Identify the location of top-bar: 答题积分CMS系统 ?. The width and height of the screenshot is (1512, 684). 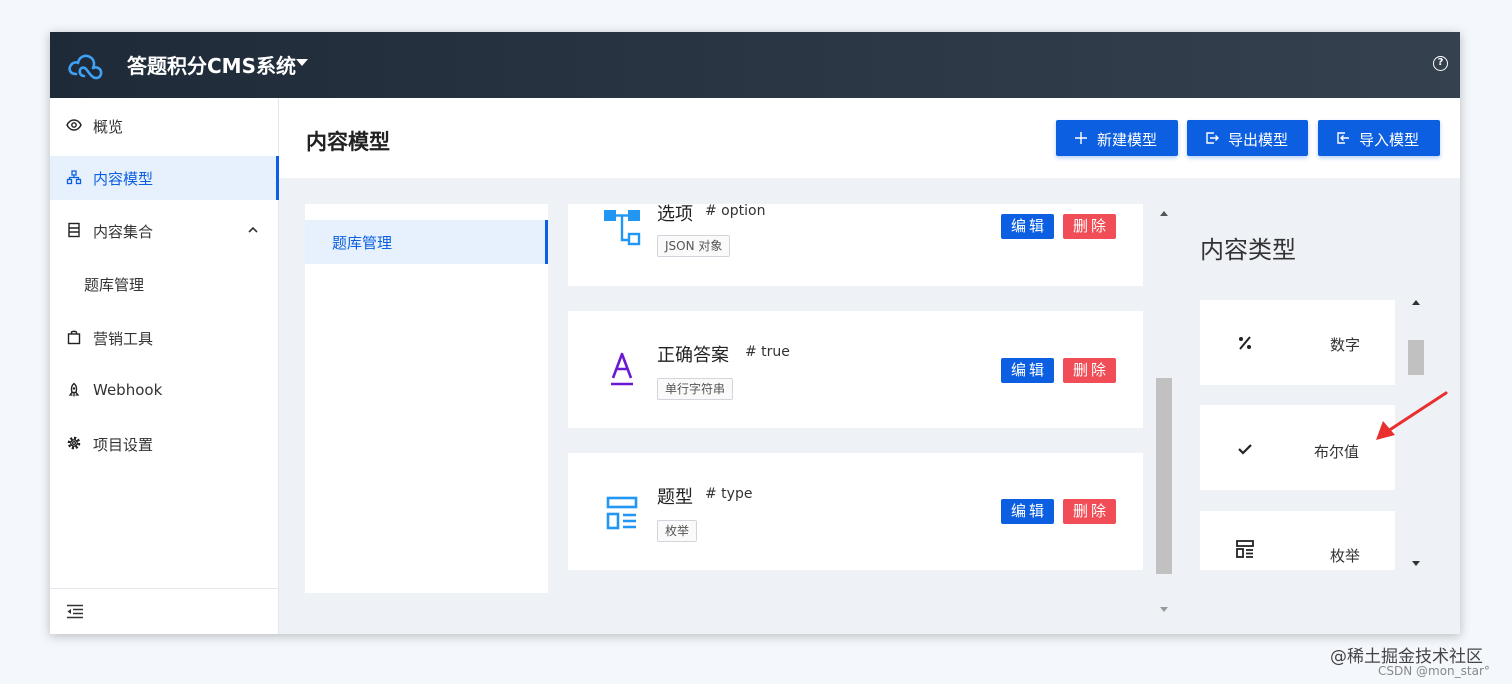
(755, 65).